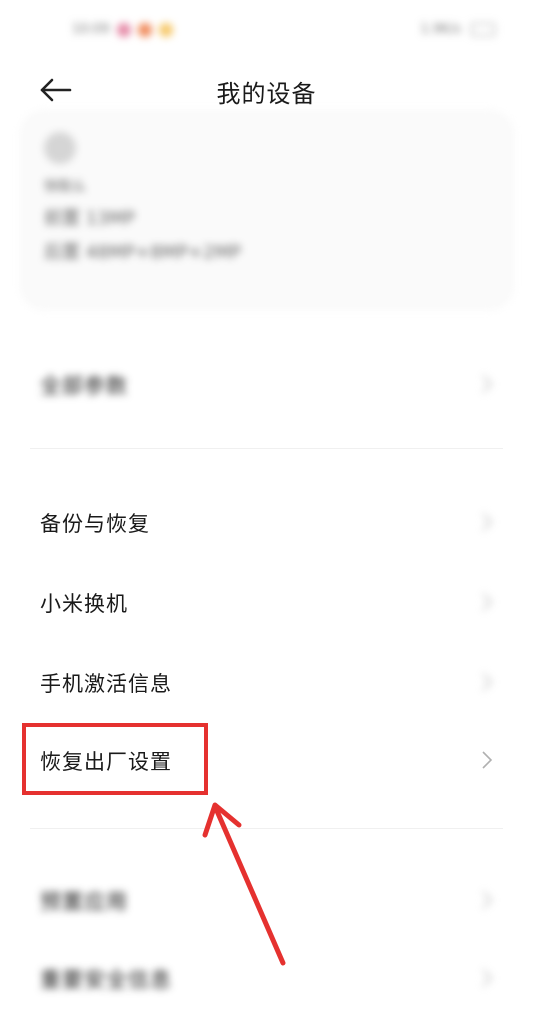  What do you see at coordinates (266, 384) in the screenshot?
I see `all-params-row: 全部参数` at bounding box center [266, 384].